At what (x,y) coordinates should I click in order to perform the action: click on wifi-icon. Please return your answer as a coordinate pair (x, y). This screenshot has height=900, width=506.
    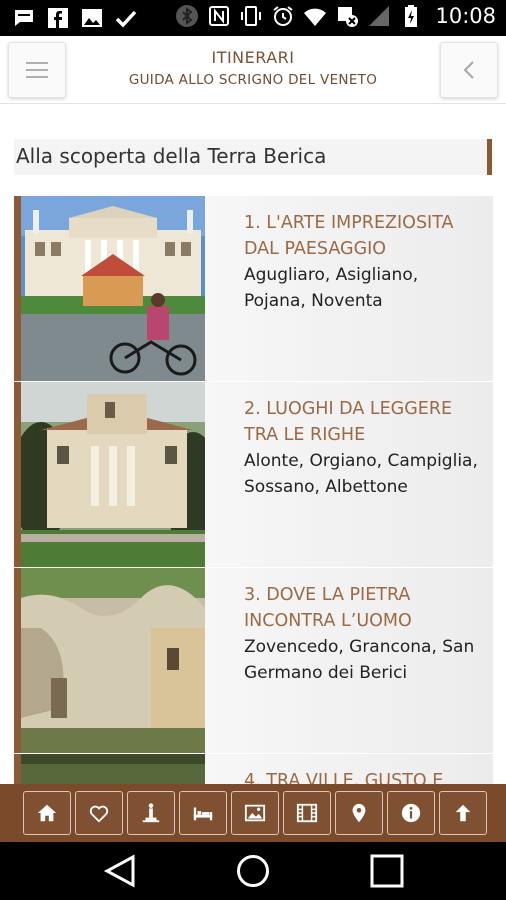
    Looking at the image, I should click on (315, 17).